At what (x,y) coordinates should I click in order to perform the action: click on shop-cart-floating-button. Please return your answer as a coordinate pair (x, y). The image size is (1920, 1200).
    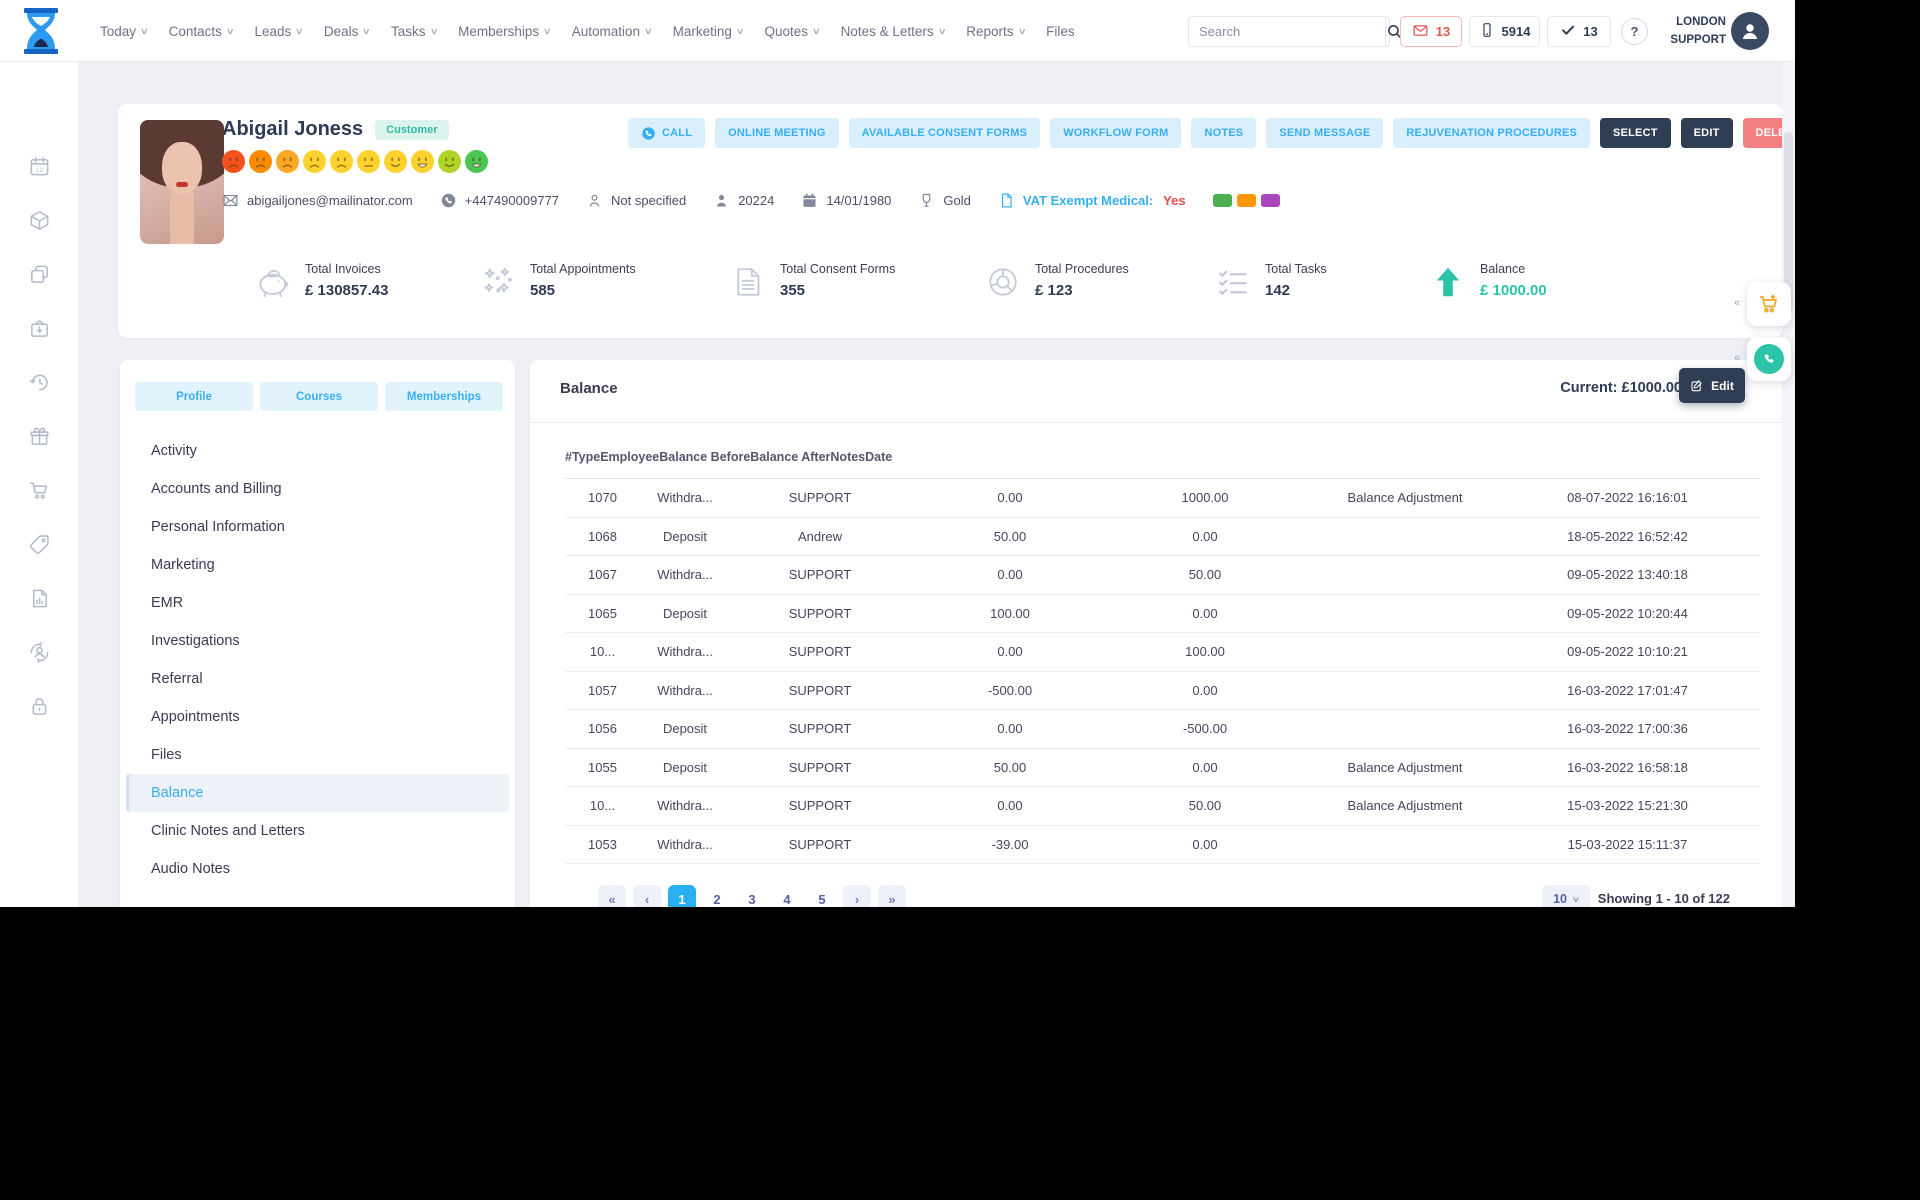
    Looking at the image, I should click on (1769, 304).